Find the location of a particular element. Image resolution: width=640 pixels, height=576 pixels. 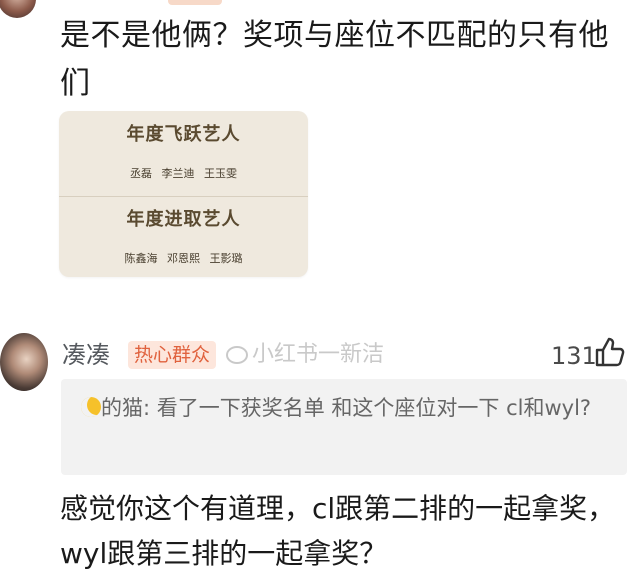

quoted-body: 看了一下获奖名单 和这个座位对一下 cl和wyl? is located at coordinates (371, 408).